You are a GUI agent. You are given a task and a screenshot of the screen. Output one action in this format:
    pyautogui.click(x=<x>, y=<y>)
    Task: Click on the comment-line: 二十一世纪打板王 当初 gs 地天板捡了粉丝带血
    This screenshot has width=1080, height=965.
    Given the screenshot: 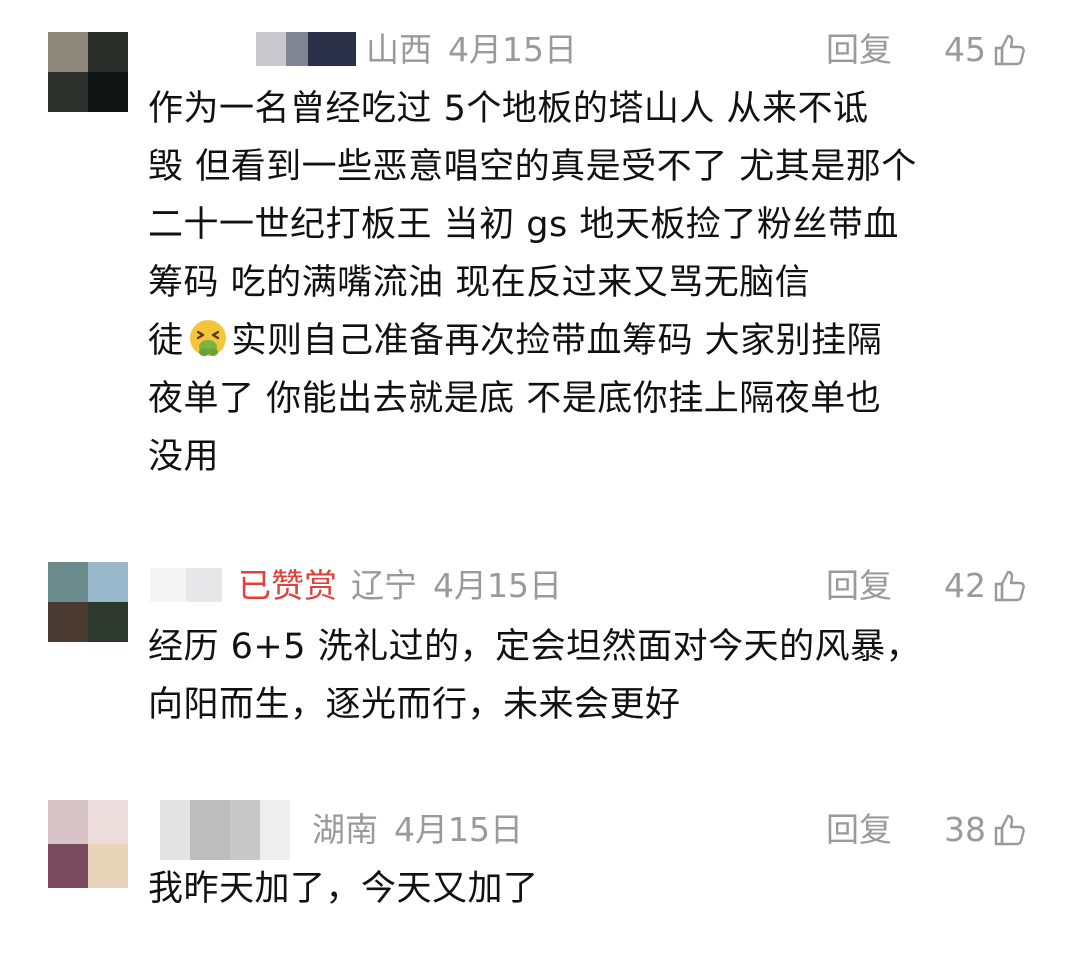 What is the action you would take?
    pyautogui.click(x=523, y=225)
    